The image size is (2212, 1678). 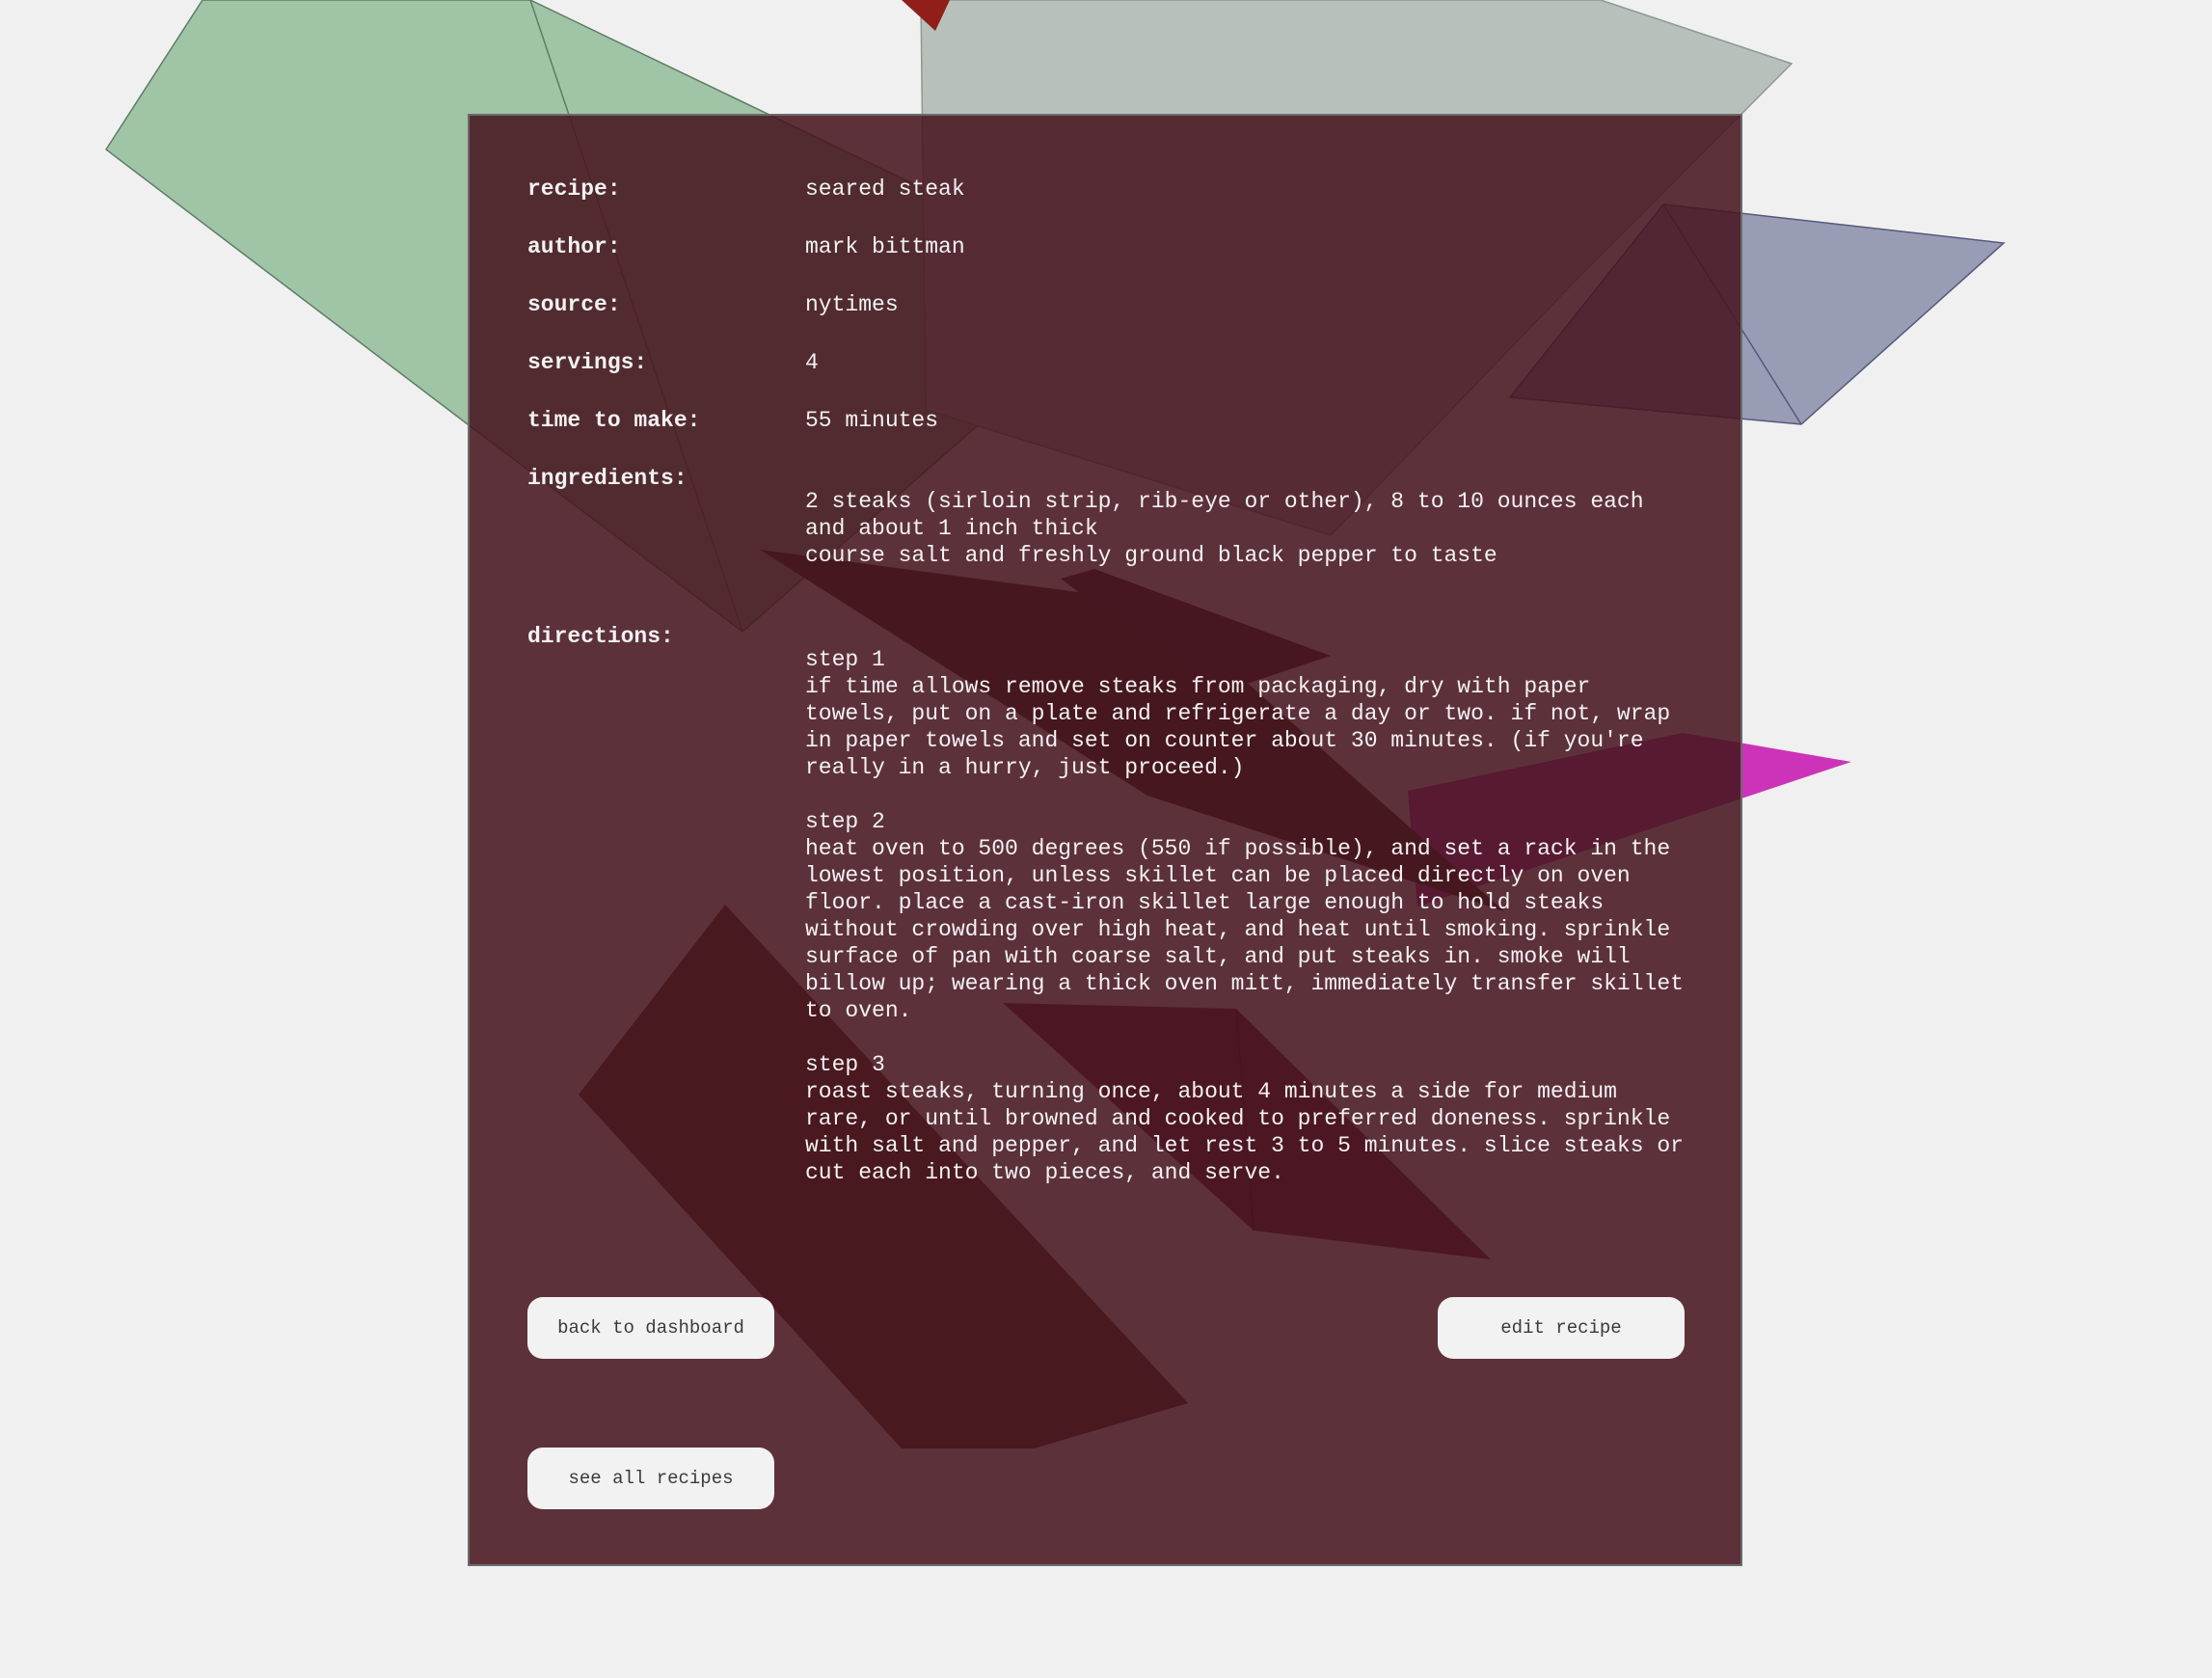 What do you see at coordinates (845, 821) in the screenshot?
I see `step-title: step 2` at bounding box center [845, 821].